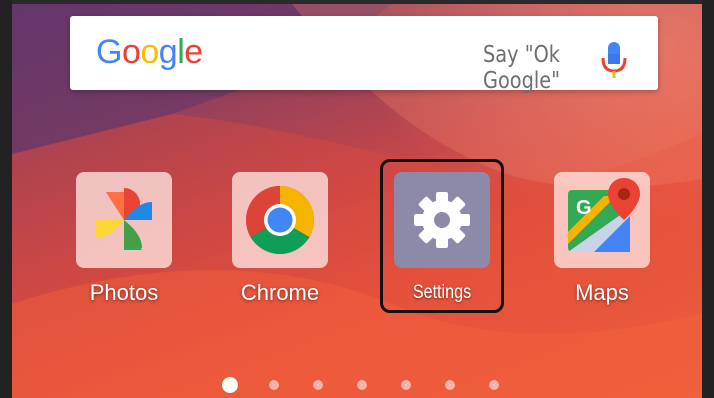 This screenshot has width=714, height=398. Describe the element at coordinates (604, 215) in the screenshot. I see `google-maps-icon: G` at that location.